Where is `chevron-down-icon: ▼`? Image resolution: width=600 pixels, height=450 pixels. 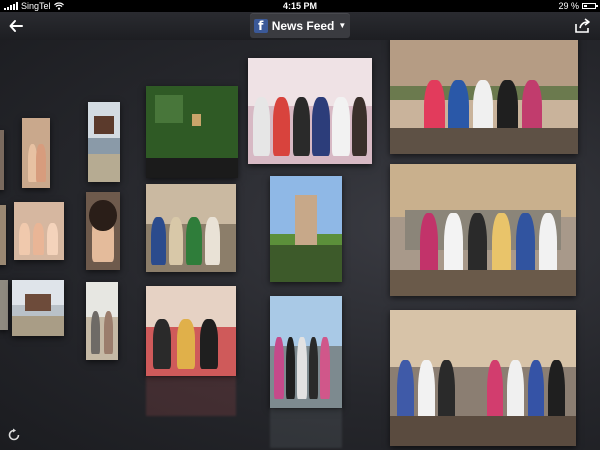 chevron-down-icon: ▼ is located at coordinates (342, 25).